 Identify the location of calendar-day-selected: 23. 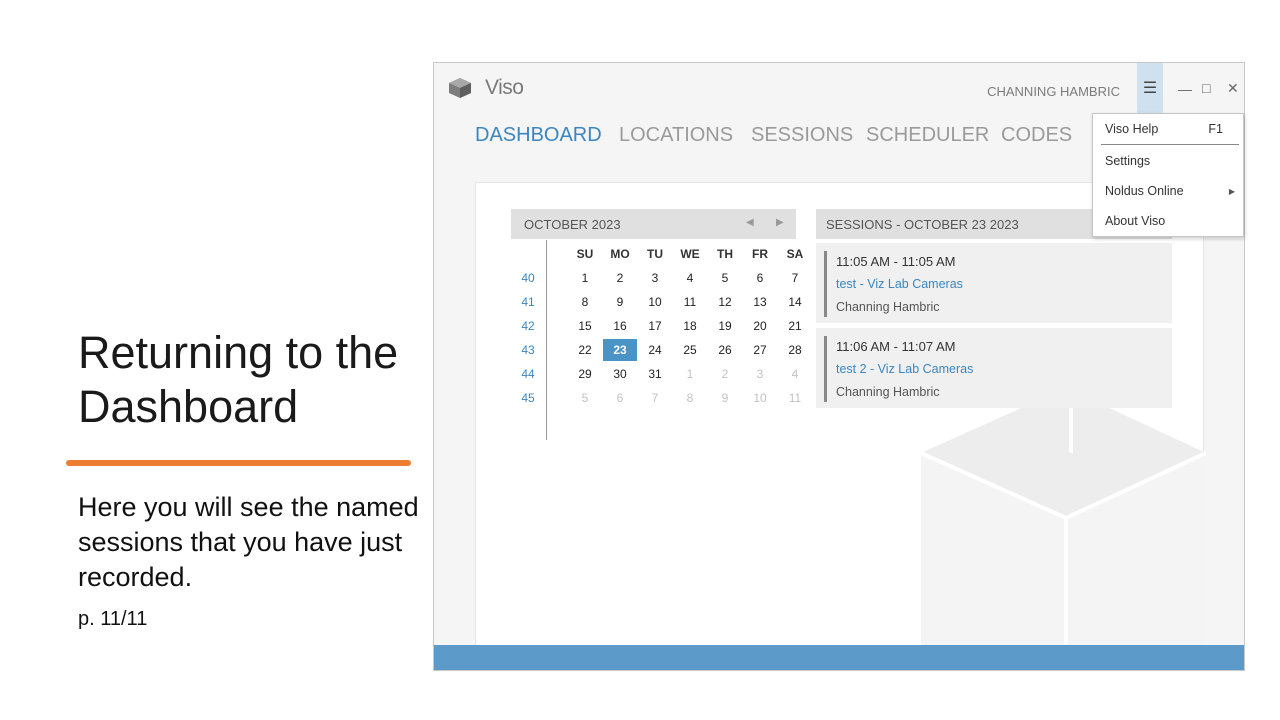
(620, 350).